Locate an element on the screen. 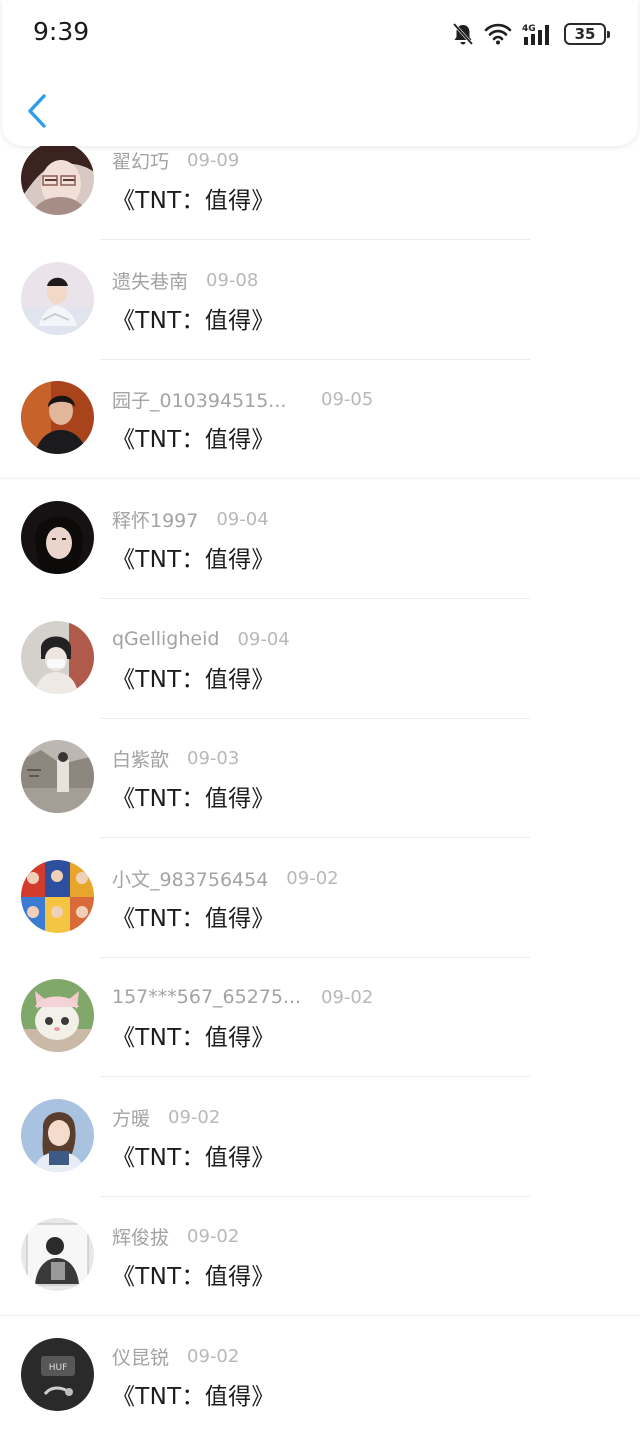 The height and width of the screenshot is (1436, 640). bell-off-icon is located at coordinates (463, 34).